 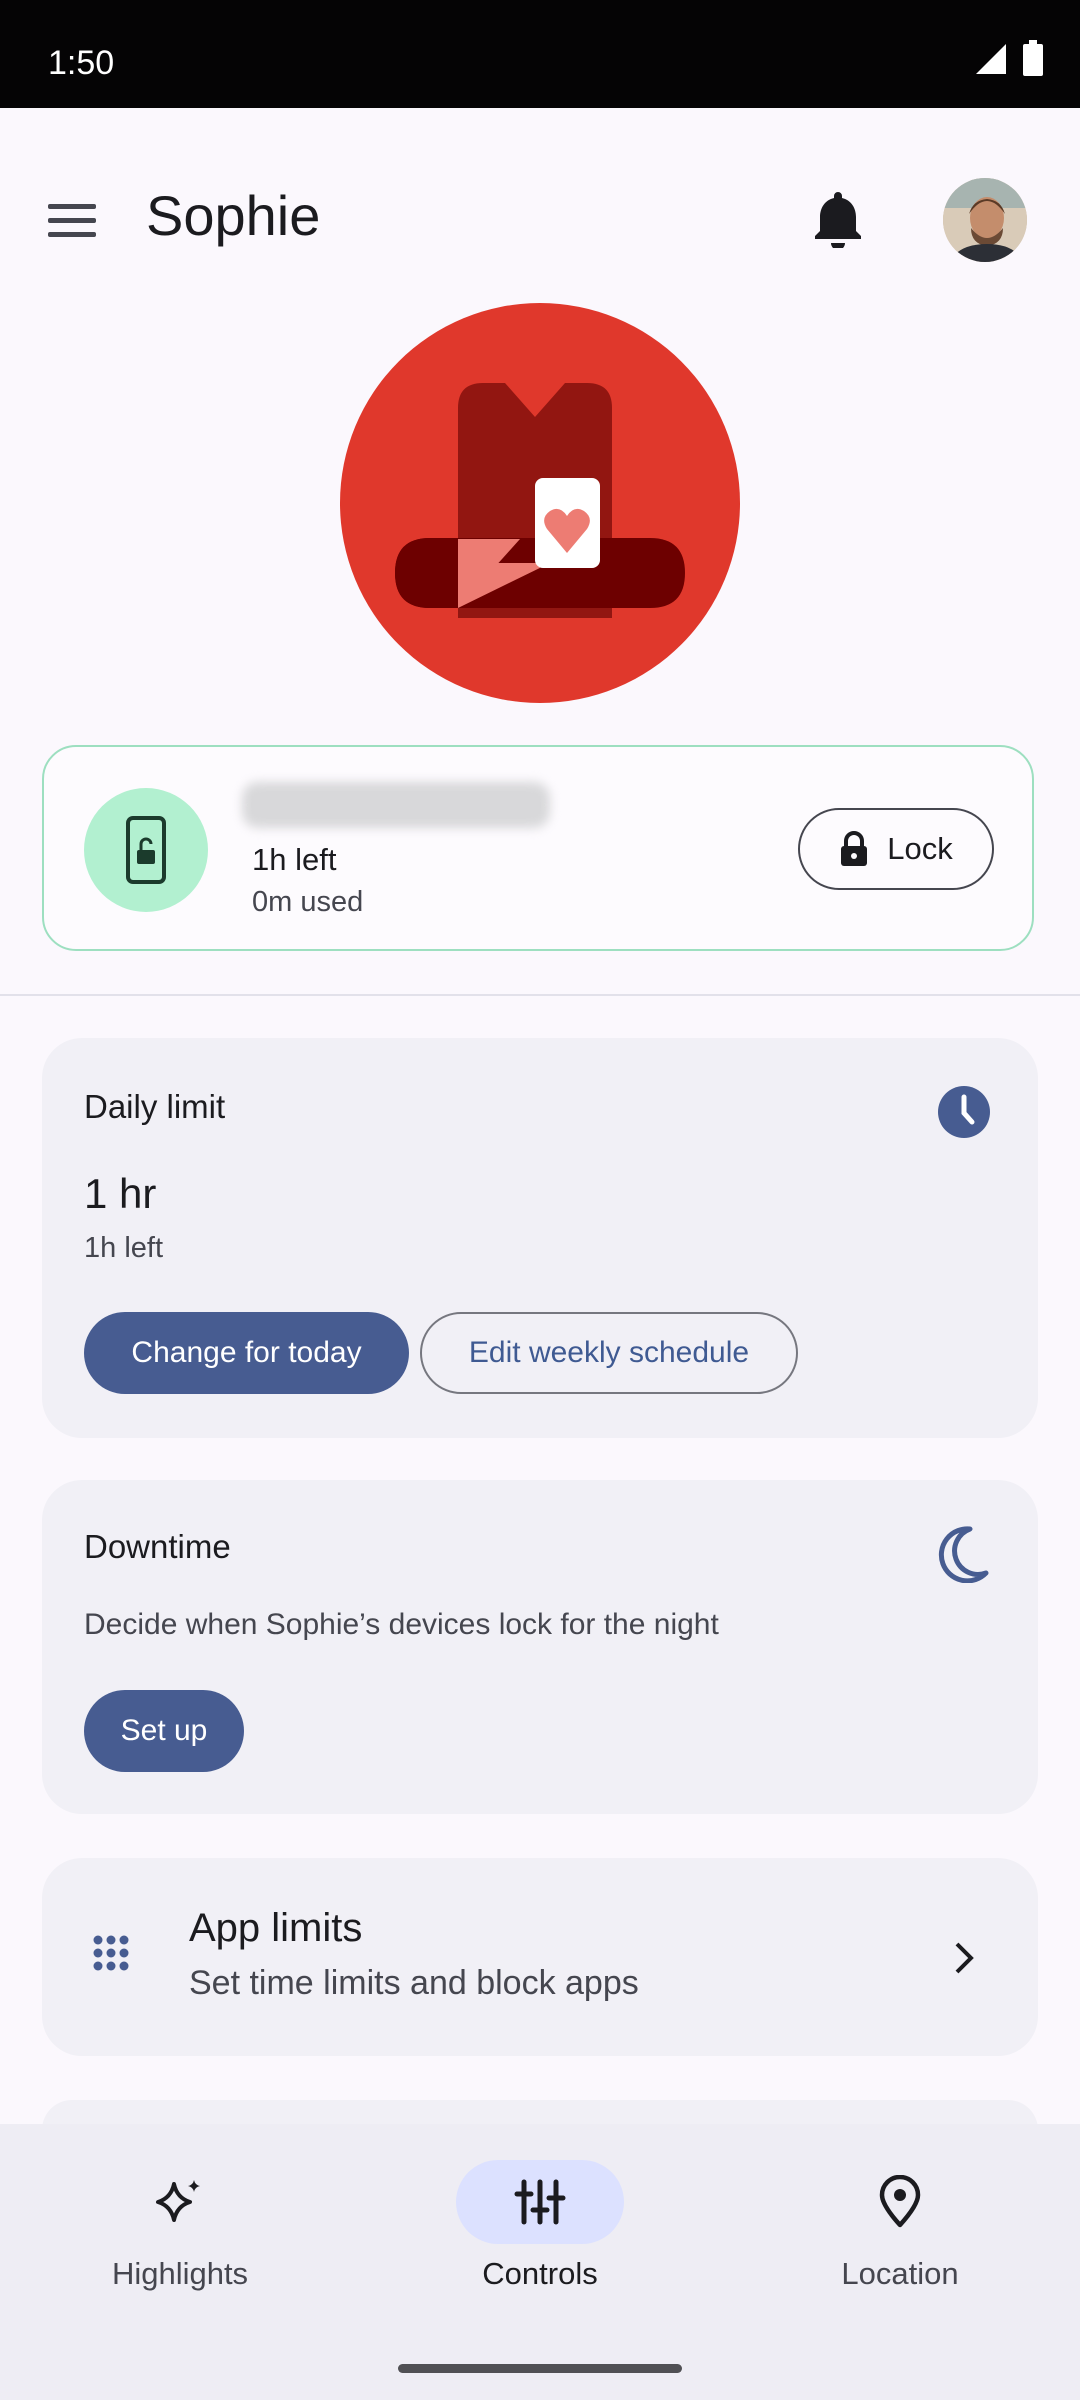 I want to click on daily-limit-title: Daily limit, so click(x=155, y=1106).